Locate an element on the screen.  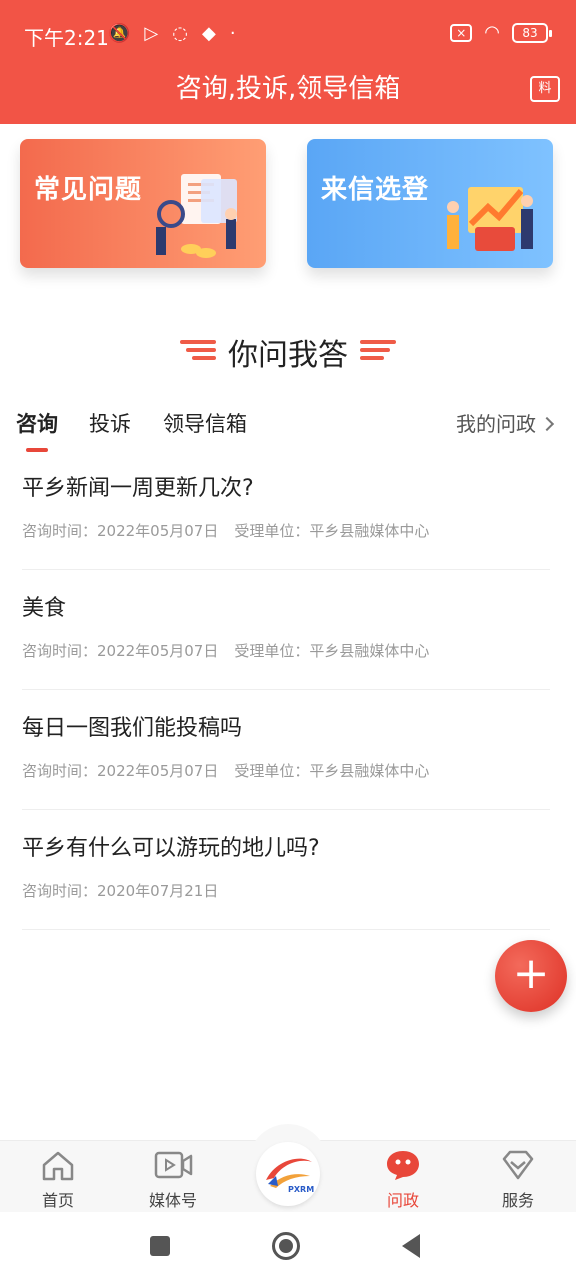
my-inquiries-label: 我的问政 is located at coordinates (496, 424).